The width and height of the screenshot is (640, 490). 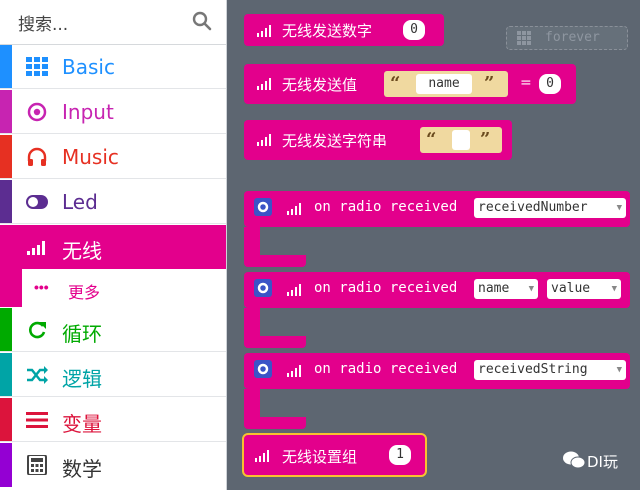 What do you see at coordinates (202, 21) in the screenshot?
I see `search-icon` at bounding box center [202, 21].